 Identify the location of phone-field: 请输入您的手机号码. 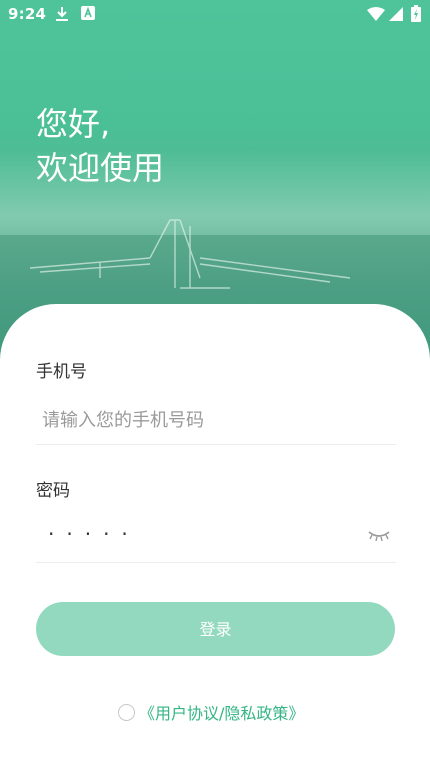
(216, 418).